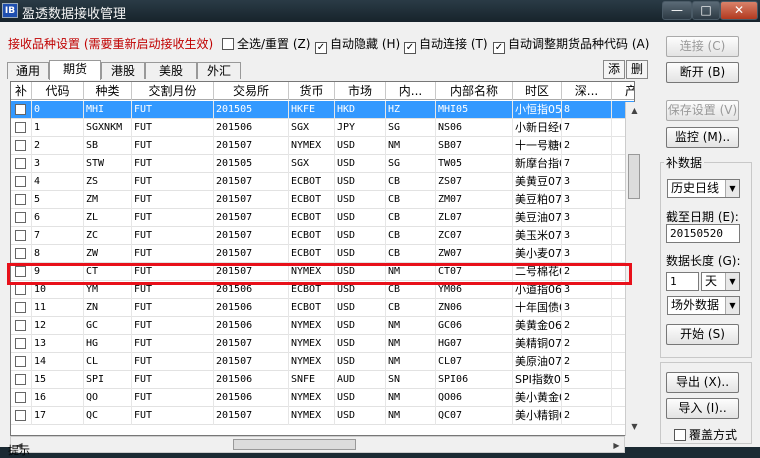 The image size is (760, 458). I want to click on monitor-button: 监控 (M).., so click(702, 137).